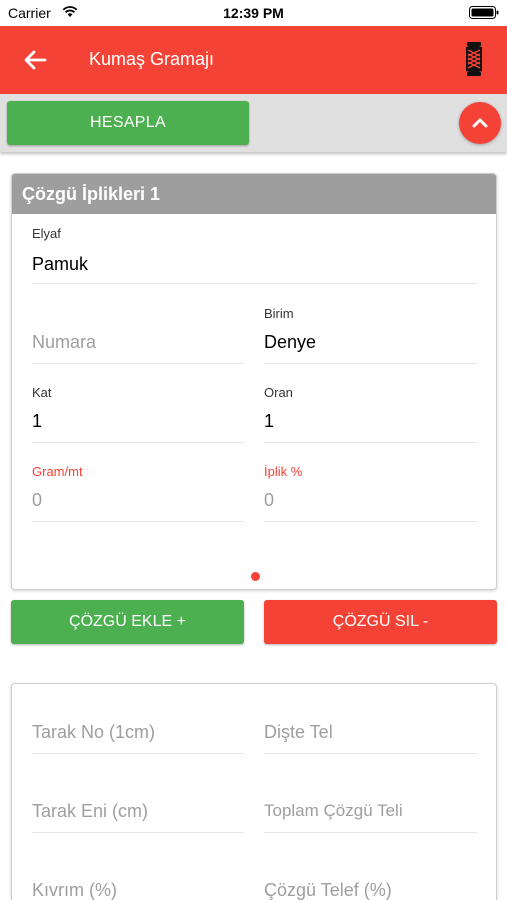 This screenshot has width=507, height=900. What do you see at coordinates (42, 392) in the screenshot?
I see `ply-label: Kat` at bounding box center [42, 392].